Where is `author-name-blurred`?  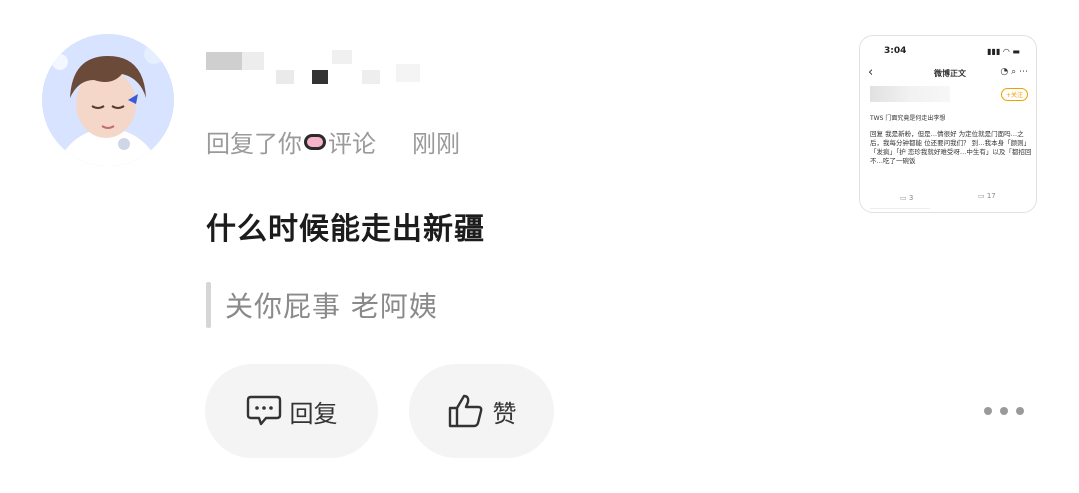 author-name-blurred is located at coordinates (326, 66).